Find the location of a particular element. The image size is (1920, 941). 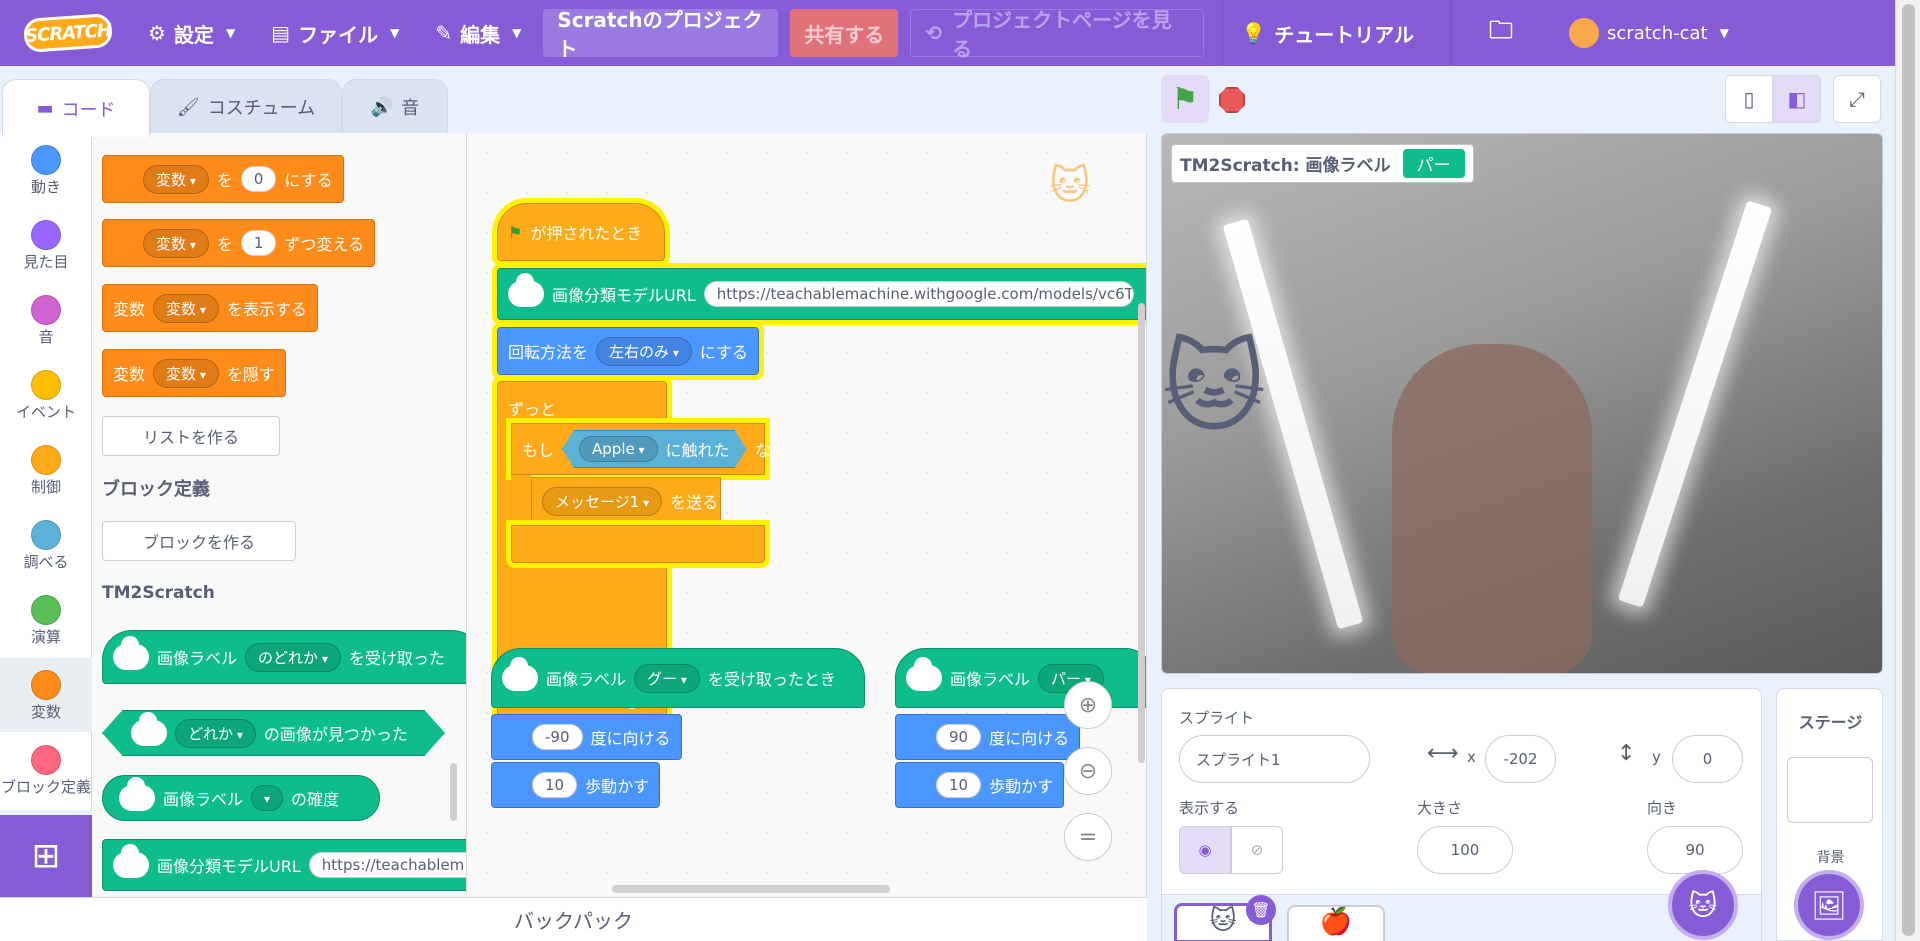

value-input: 1 is located at coordinates (258, 243).